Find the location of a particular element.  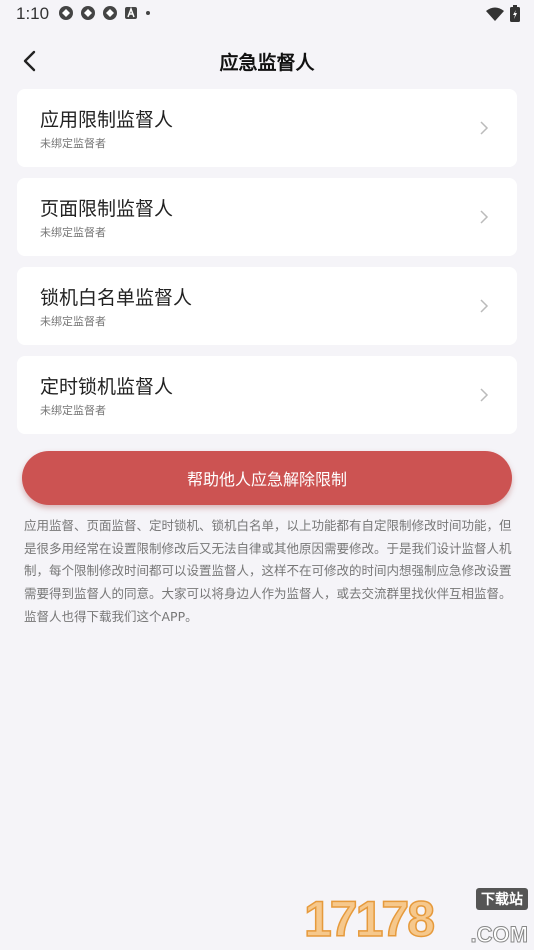

card-page-restriction-supervisor: 页面限制监督人 未绑定监督者 is located at coordinates (267, 217).